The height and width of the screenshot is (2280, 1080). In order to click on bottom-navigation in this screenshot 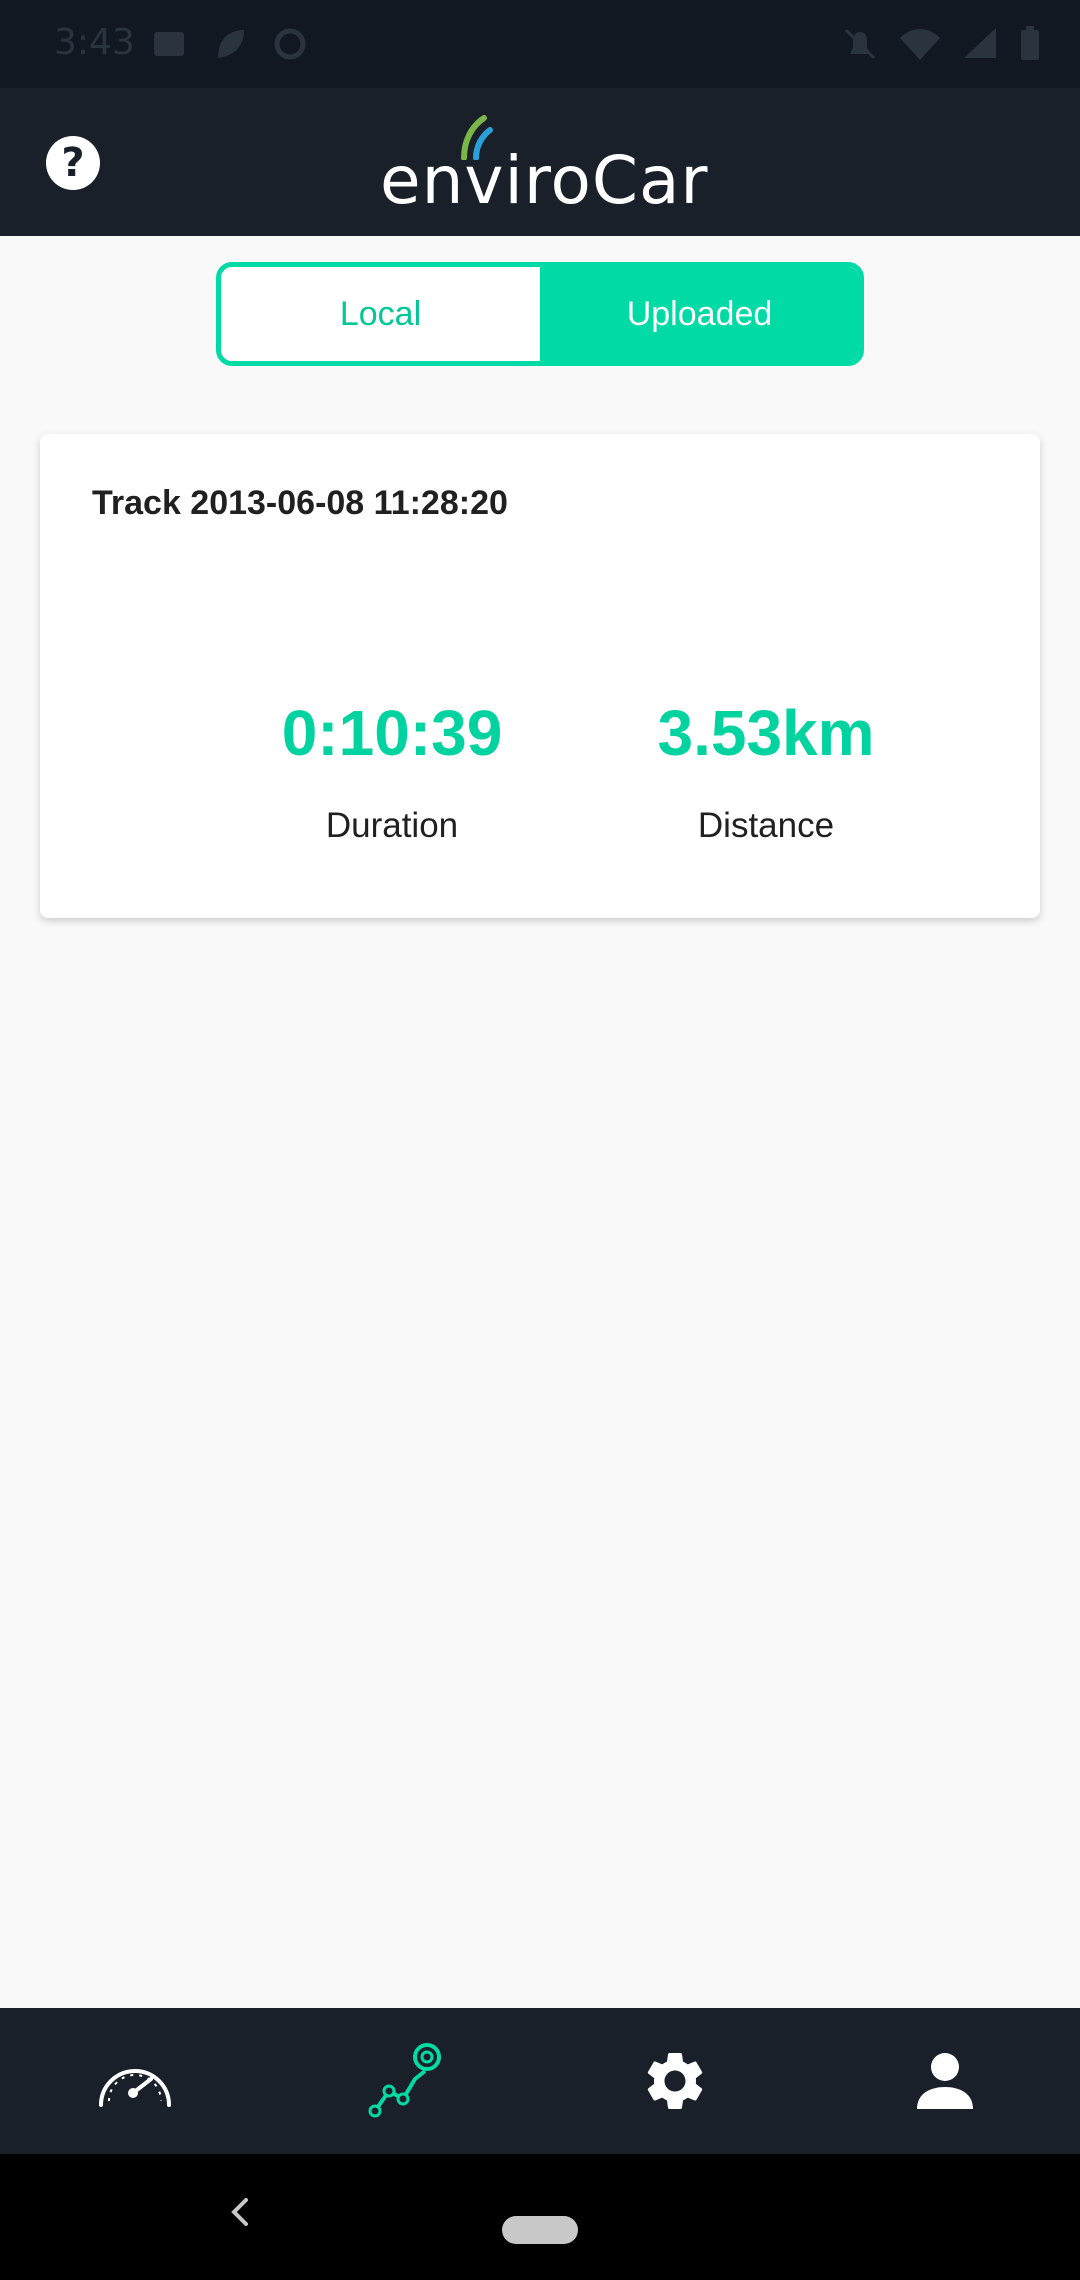, I will do `click(540, 2081)`.